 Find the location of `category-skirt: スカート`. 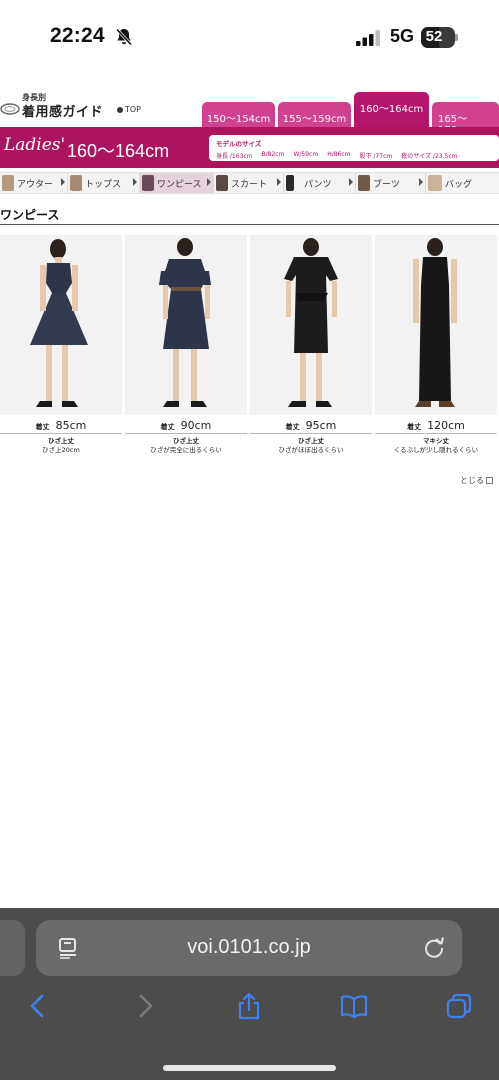

category-skirt: スカート is located at coordinates (249, 183).